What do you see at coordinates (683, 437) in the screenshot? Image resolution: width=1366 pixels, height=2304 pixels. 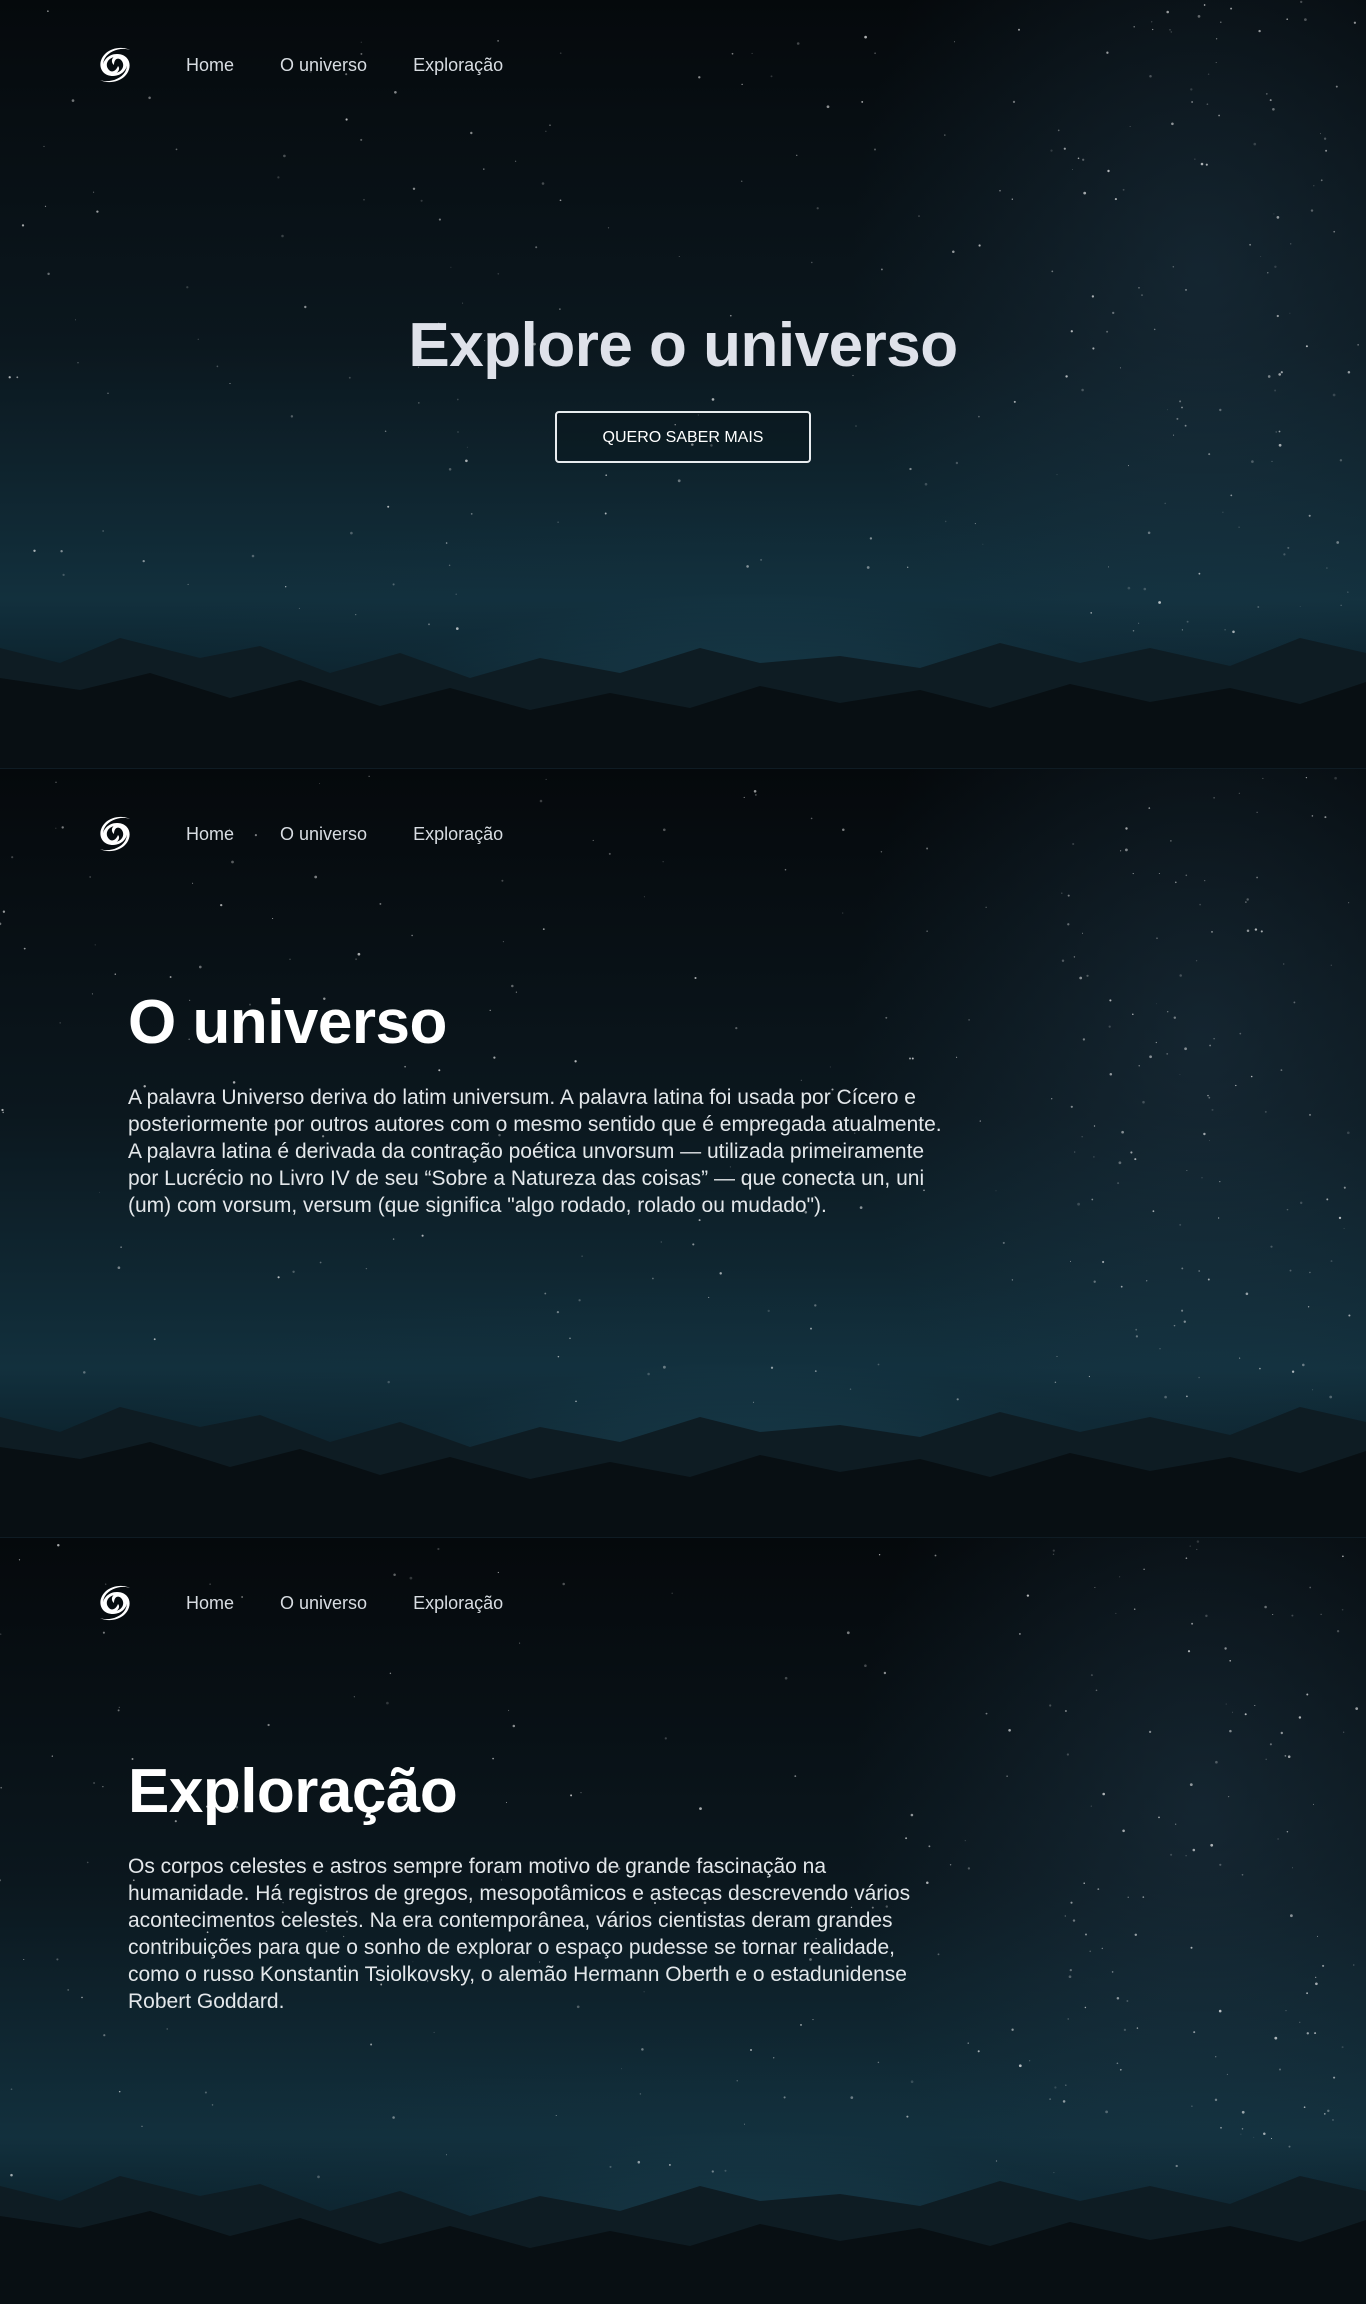 I see `learn-more-button: QUERO SABER MAIS` at bounding box center [683, 437].